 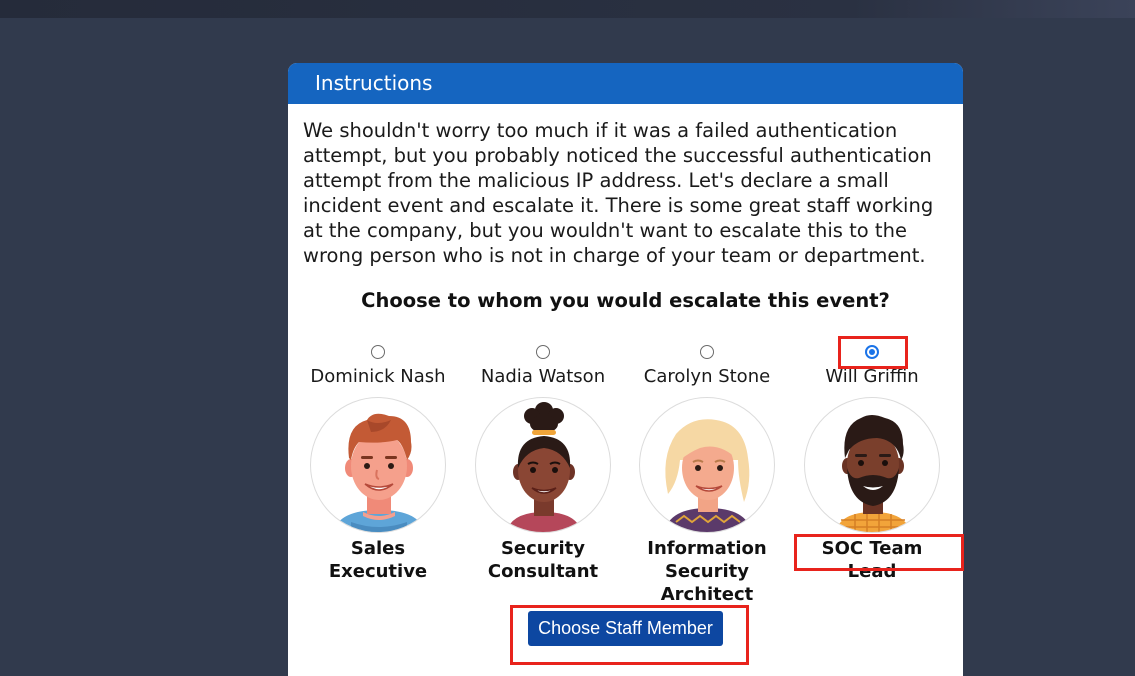 I want to click on highlight-soc-team-lead, so click(x=879, y=552).